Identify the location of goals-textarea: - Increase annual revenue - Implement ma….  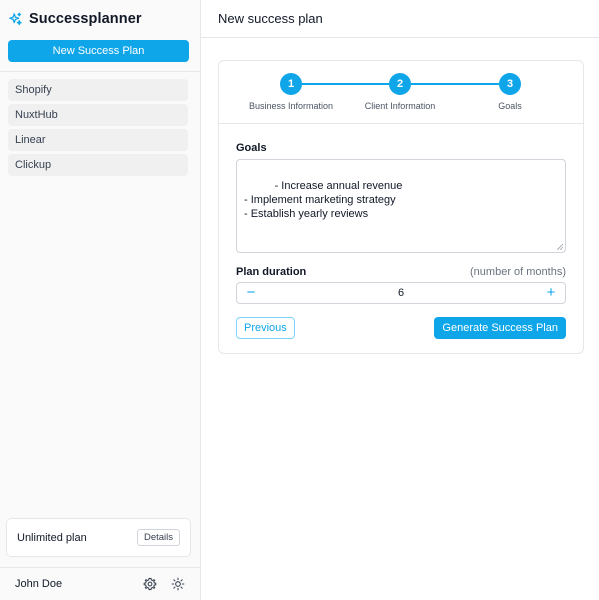
(401, 206).